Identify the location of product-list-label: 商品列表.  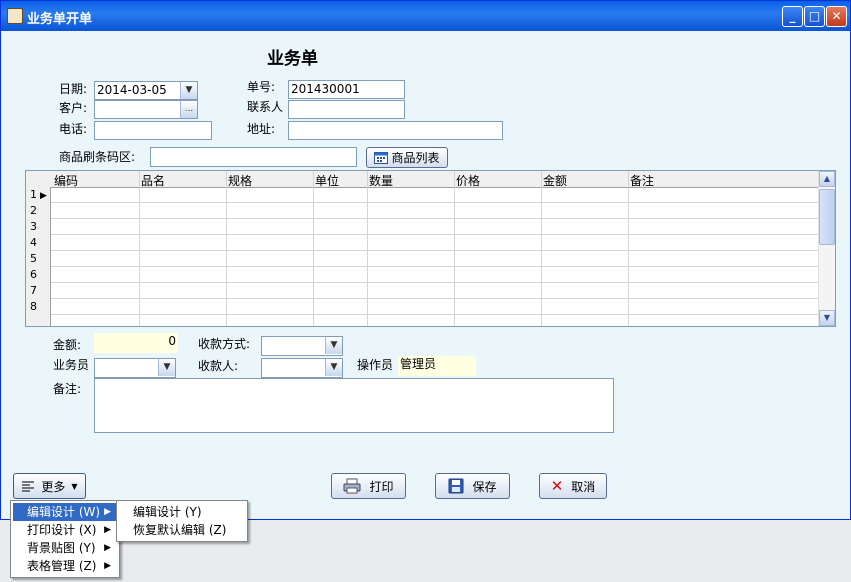
(415, 158).